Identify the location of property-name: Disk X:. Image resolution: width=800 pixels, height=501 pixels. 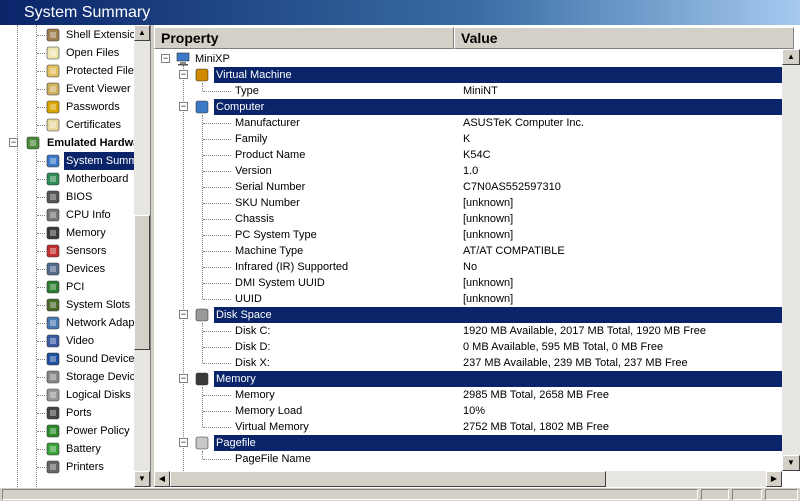
(252, 363).